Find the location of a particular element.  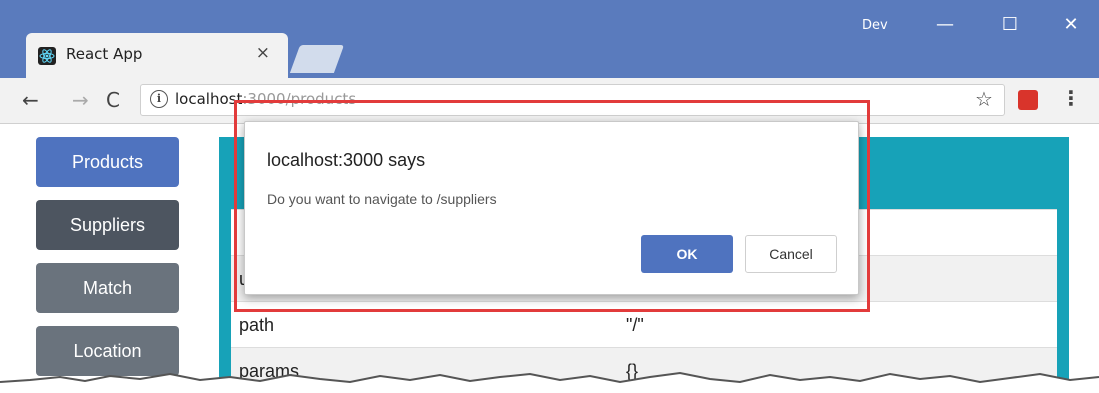

row-key: path is located at coordinates (257, 325).